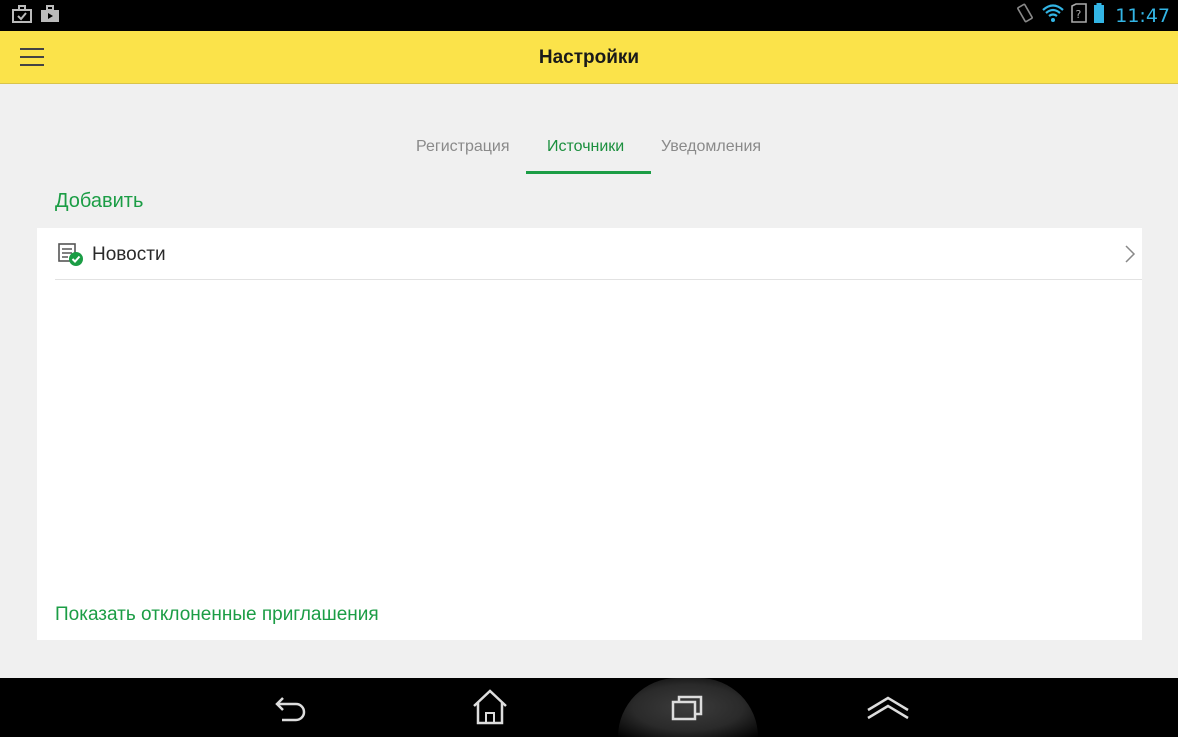 The width and height of the screenshot is (1178, 737). What do you see at coordinates (291, 708) in the screenshot?
I see `back-icon` at bounding box center [291, 708].